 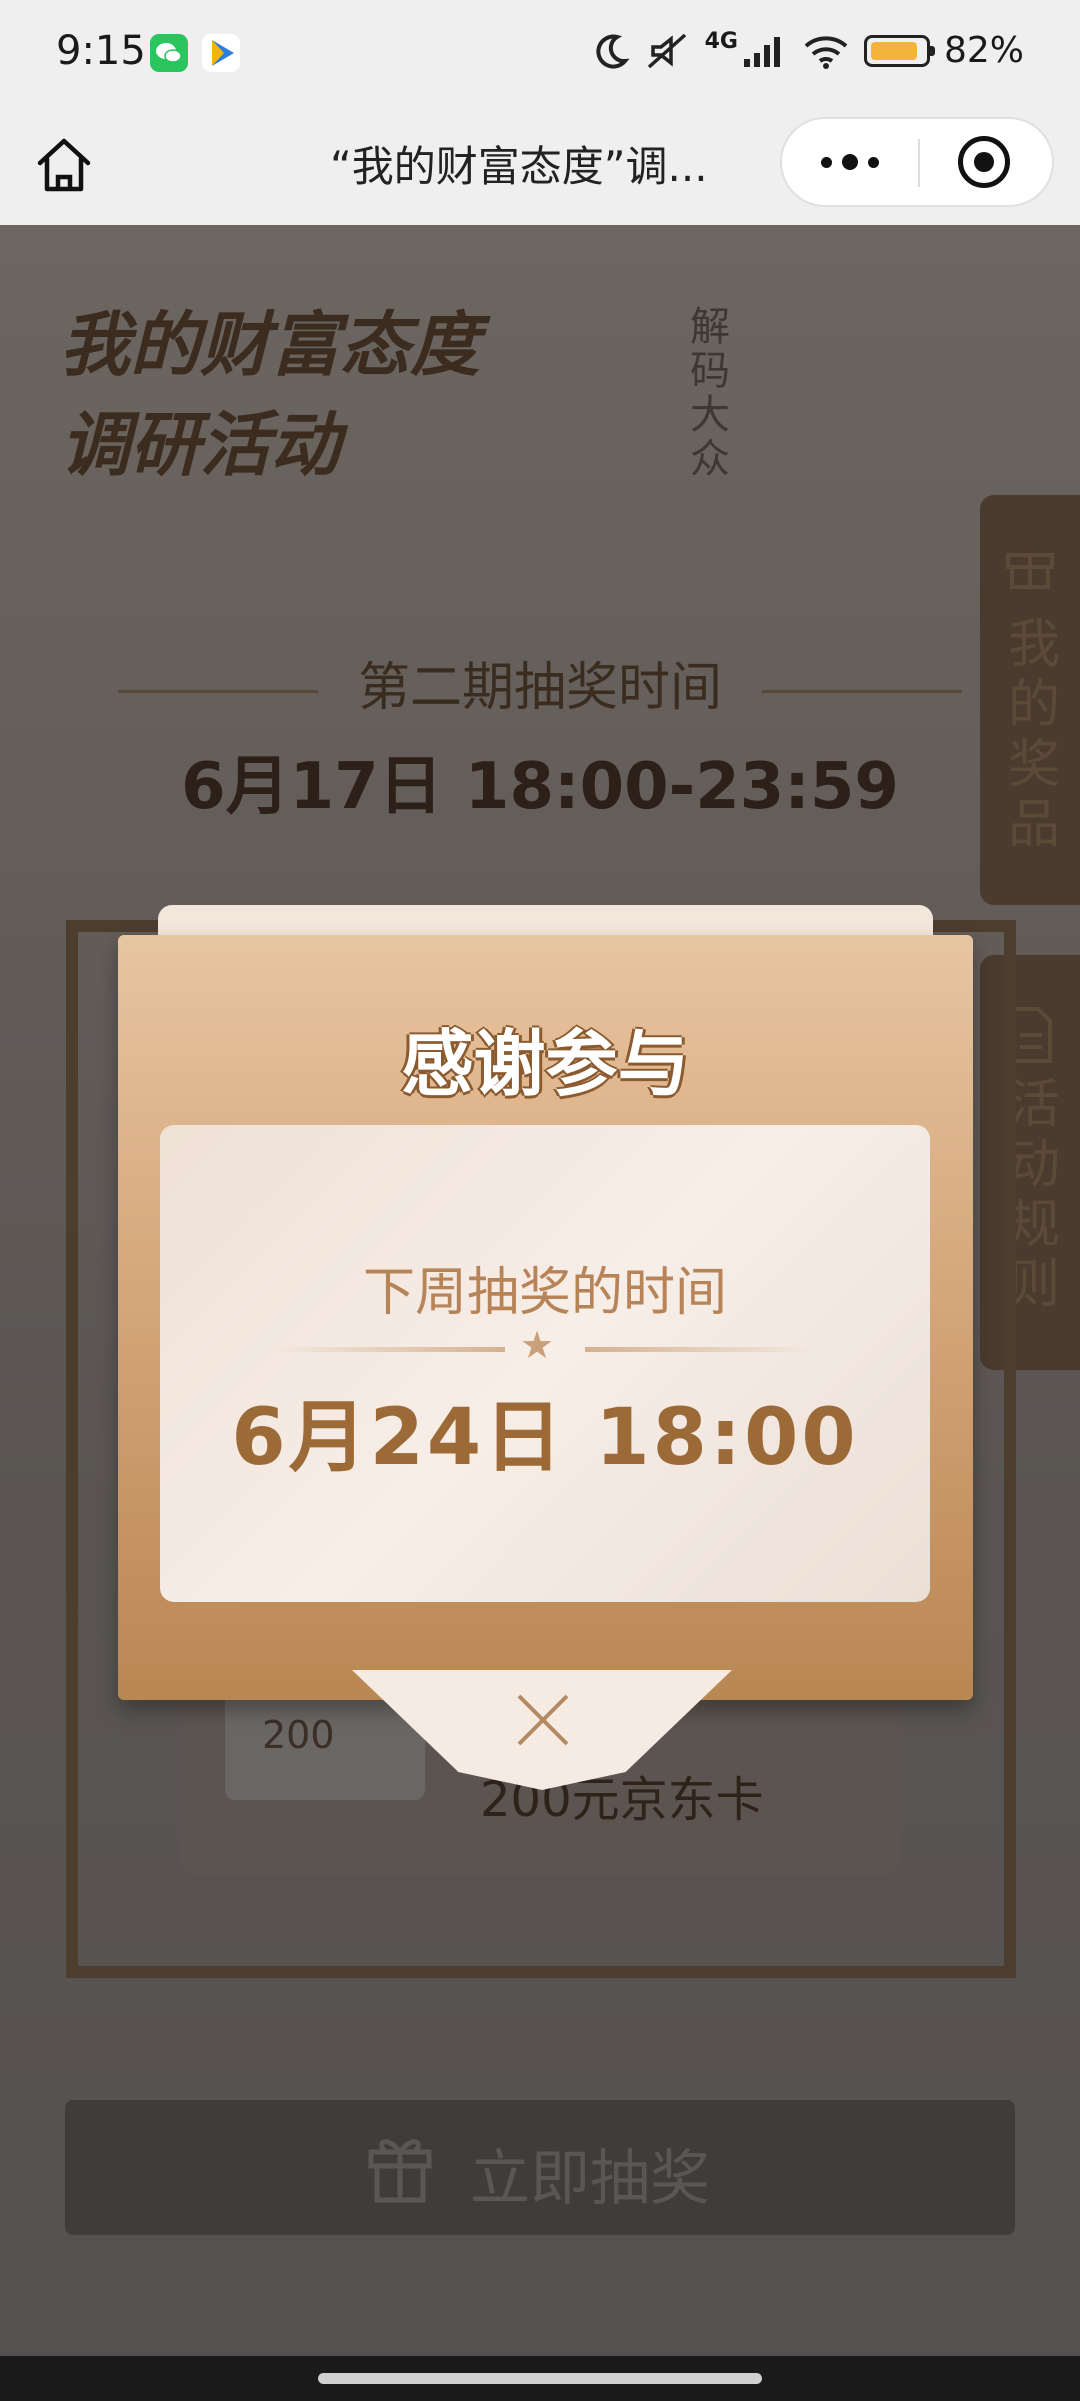 I want to click on my-prizes-tab: 我的奖品, so click(x=1030, y=700).